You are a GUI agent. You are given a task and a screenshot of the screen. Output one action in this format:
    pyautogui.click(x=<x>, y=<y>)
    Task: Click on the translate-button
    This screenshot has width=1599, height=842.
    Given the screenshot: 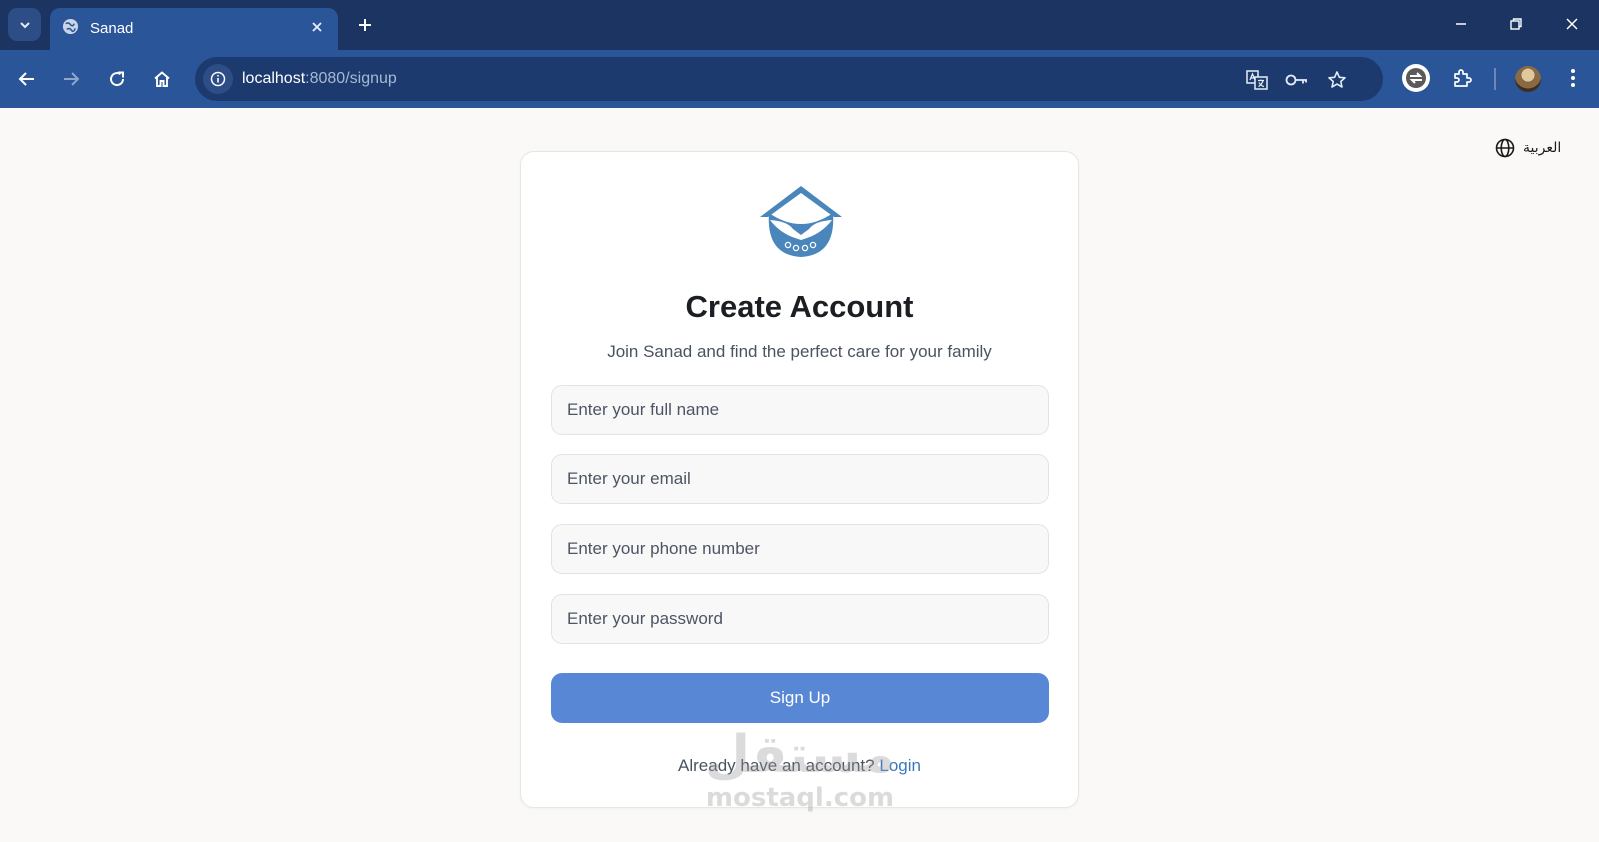 What is the action you would take?
    pyautogui.click(x=1257, y=80)
    